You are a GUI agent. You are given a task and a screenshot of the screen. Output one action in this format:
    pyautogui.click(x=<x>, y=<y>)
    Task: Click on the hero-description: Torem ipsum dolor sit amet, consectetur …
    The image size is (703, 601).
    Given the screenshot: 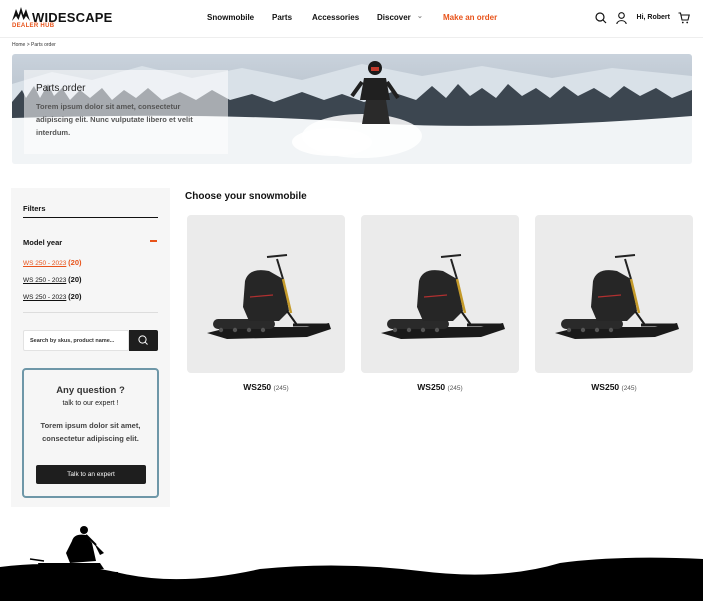 What is the action you would take?
    pyautogui.click(x=114, y=119)
    